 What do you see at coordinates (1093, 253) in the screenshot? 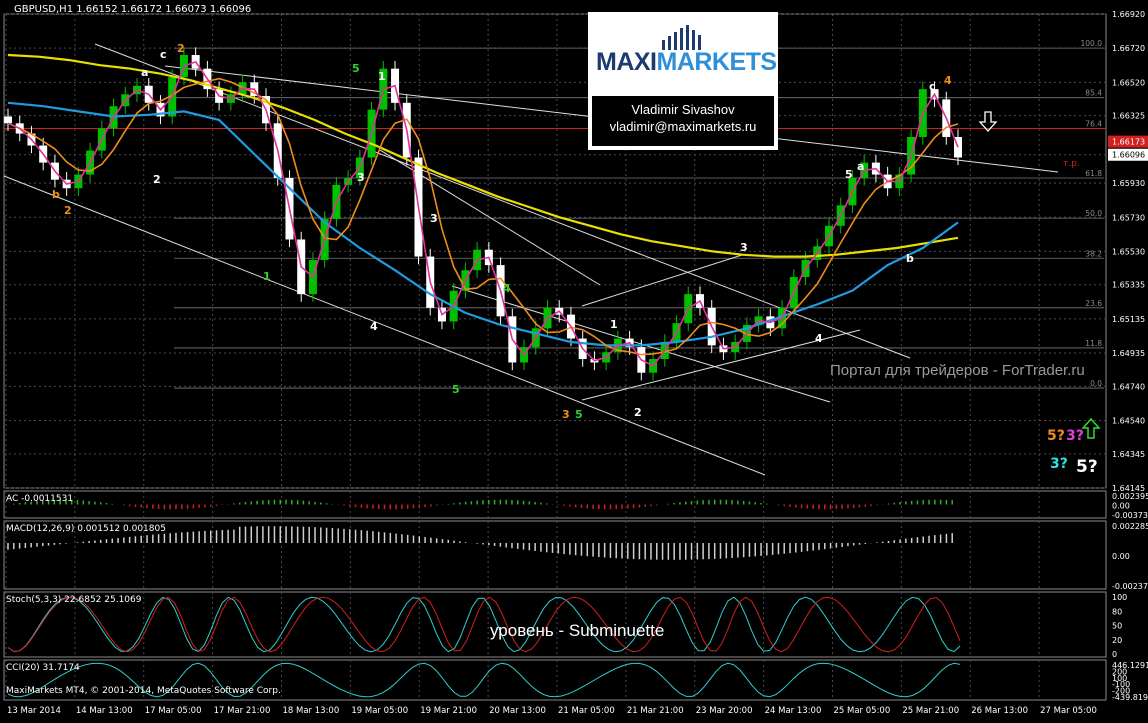
I see `fib-level-label: 38.2` at bounding box center [1093, 253].